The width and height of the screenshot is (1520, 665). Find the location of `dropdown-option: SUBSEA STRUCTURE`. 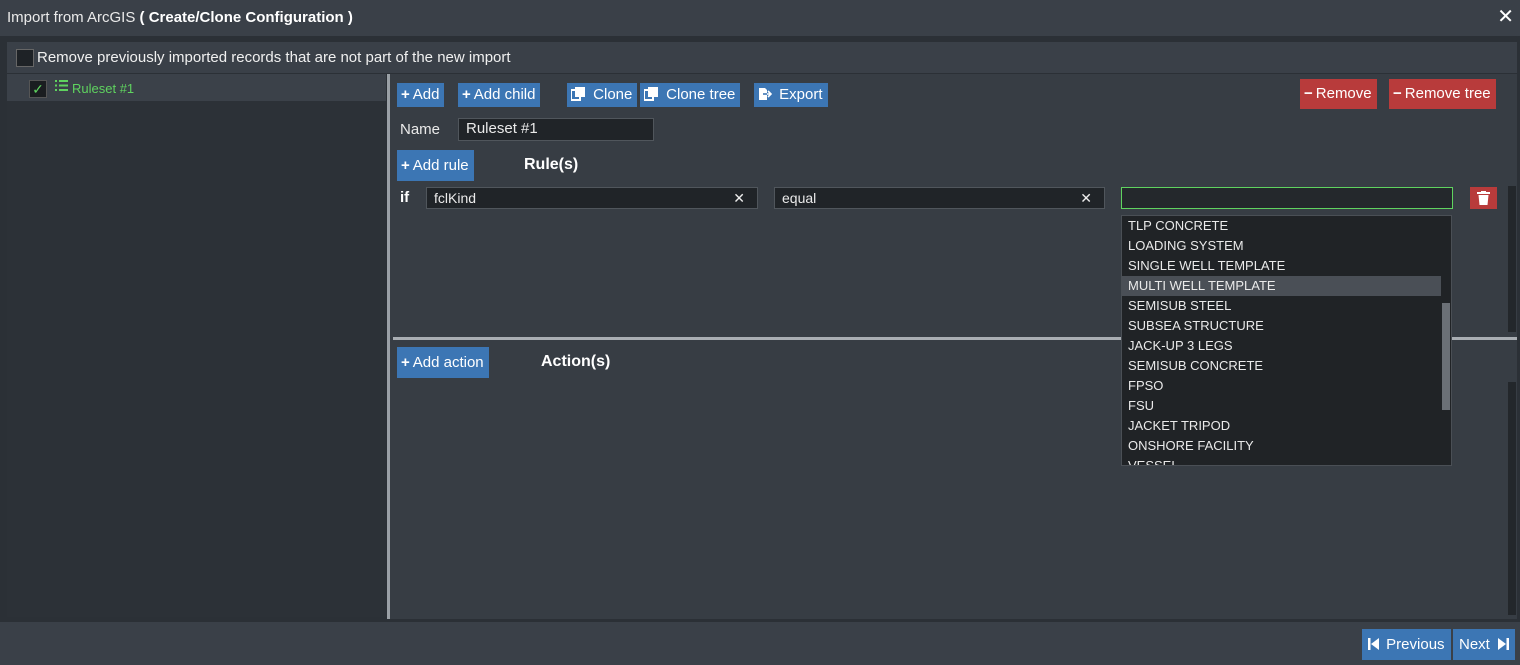

dropdown-option: SUBSEA STRUCTURE is located at coordinates (1282, 326).